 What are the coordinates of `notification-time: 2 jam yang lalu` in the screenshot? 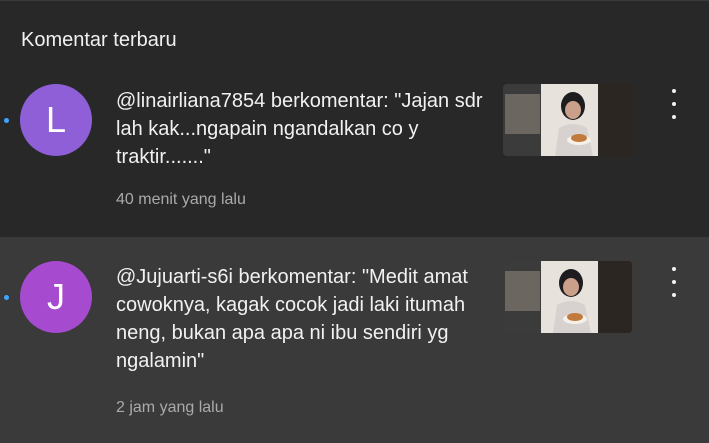 It's located at (170, 407).